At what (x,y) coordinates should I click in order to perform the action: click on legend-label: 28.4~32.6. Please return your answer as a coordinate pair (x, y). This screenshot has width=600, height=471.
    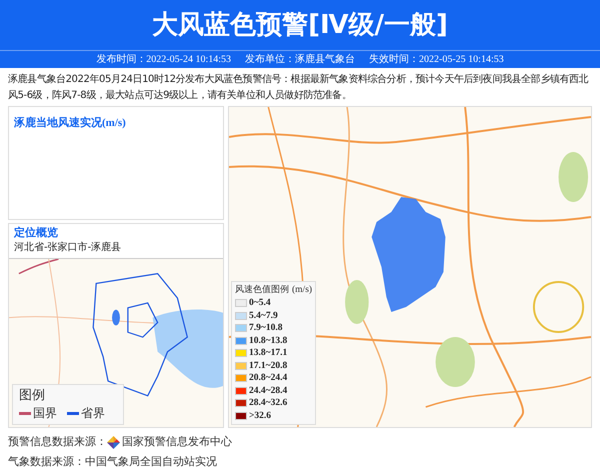
    Looking at the image, I should click on (268, 403).